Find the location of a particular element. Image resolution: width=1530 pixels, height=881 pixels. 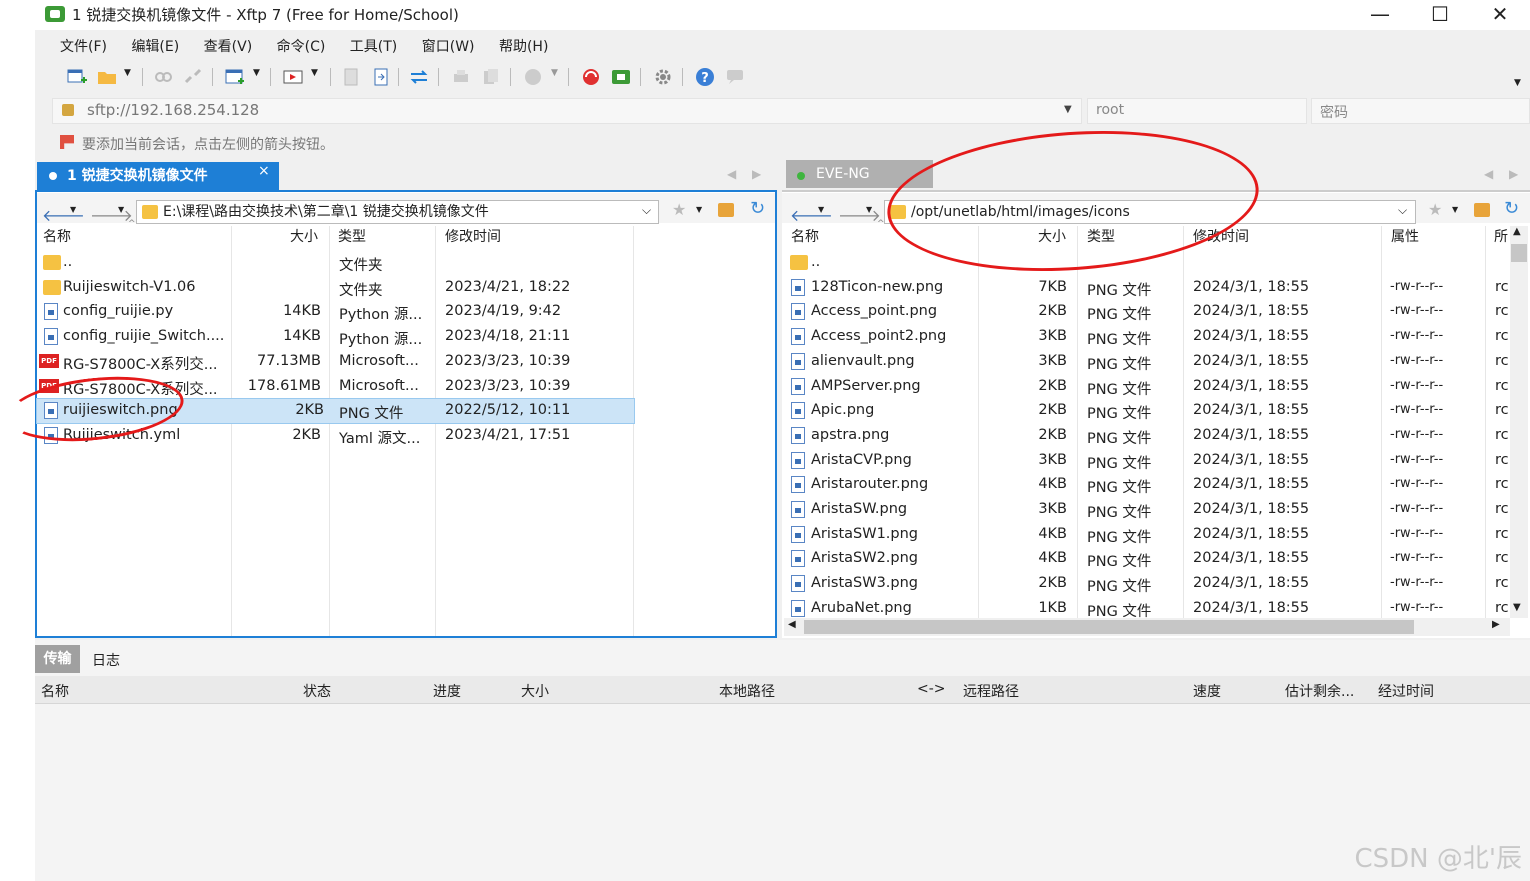

scroll-left-icon: ◀ is located at coordinates (792, 624).